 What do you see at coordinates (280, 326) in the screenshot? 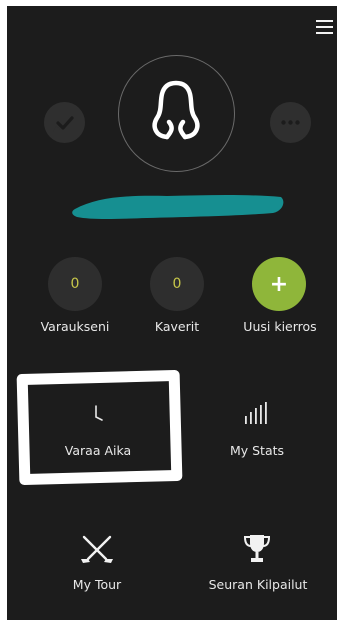
I see `new-round-label: Uusi kierros` at bounding box center [280, 326].